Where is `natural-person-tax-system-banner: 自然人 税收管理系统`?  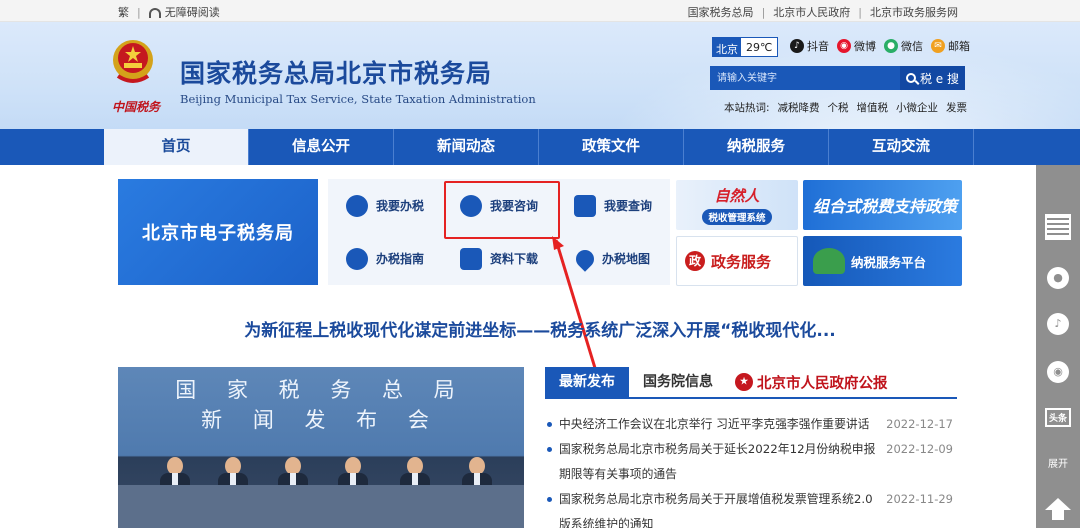 natural-person-tax-system-banner: 自然人 税收管理系统 is located at coordinates (737, 205).